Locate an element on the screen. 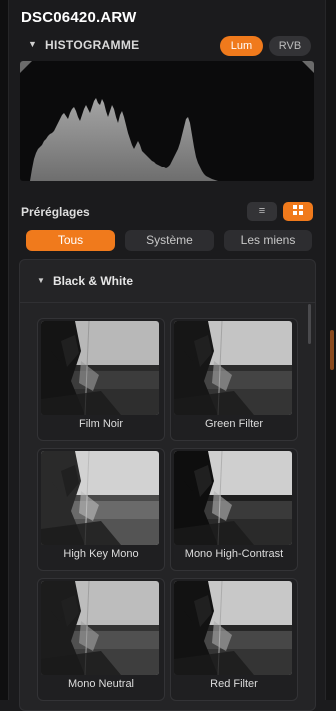 The height and width of the screenshot is (711, 336). lum-mode-button: Lum is located at coordinates (241, 46).